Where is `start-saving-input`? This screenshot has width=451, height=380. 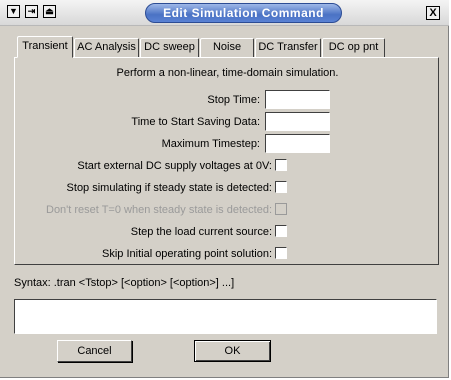
start-saving-input is located at coordinates (297, 121).